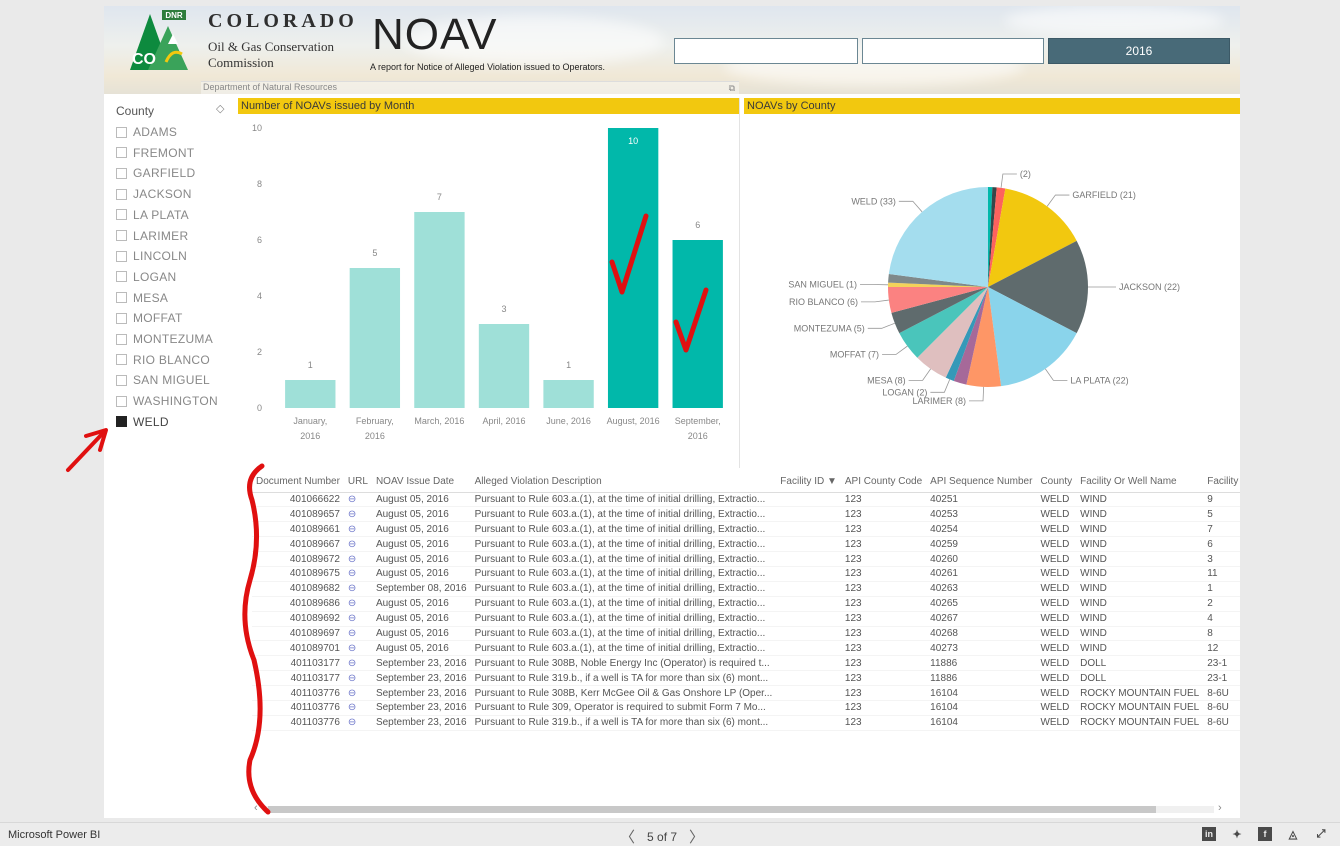 This screenshot has height=846, width=1340. What do you see at coordinates (220, 108) in the screenshot?
I see `eraser-icon: ◇` at bounding box center [220, 108].